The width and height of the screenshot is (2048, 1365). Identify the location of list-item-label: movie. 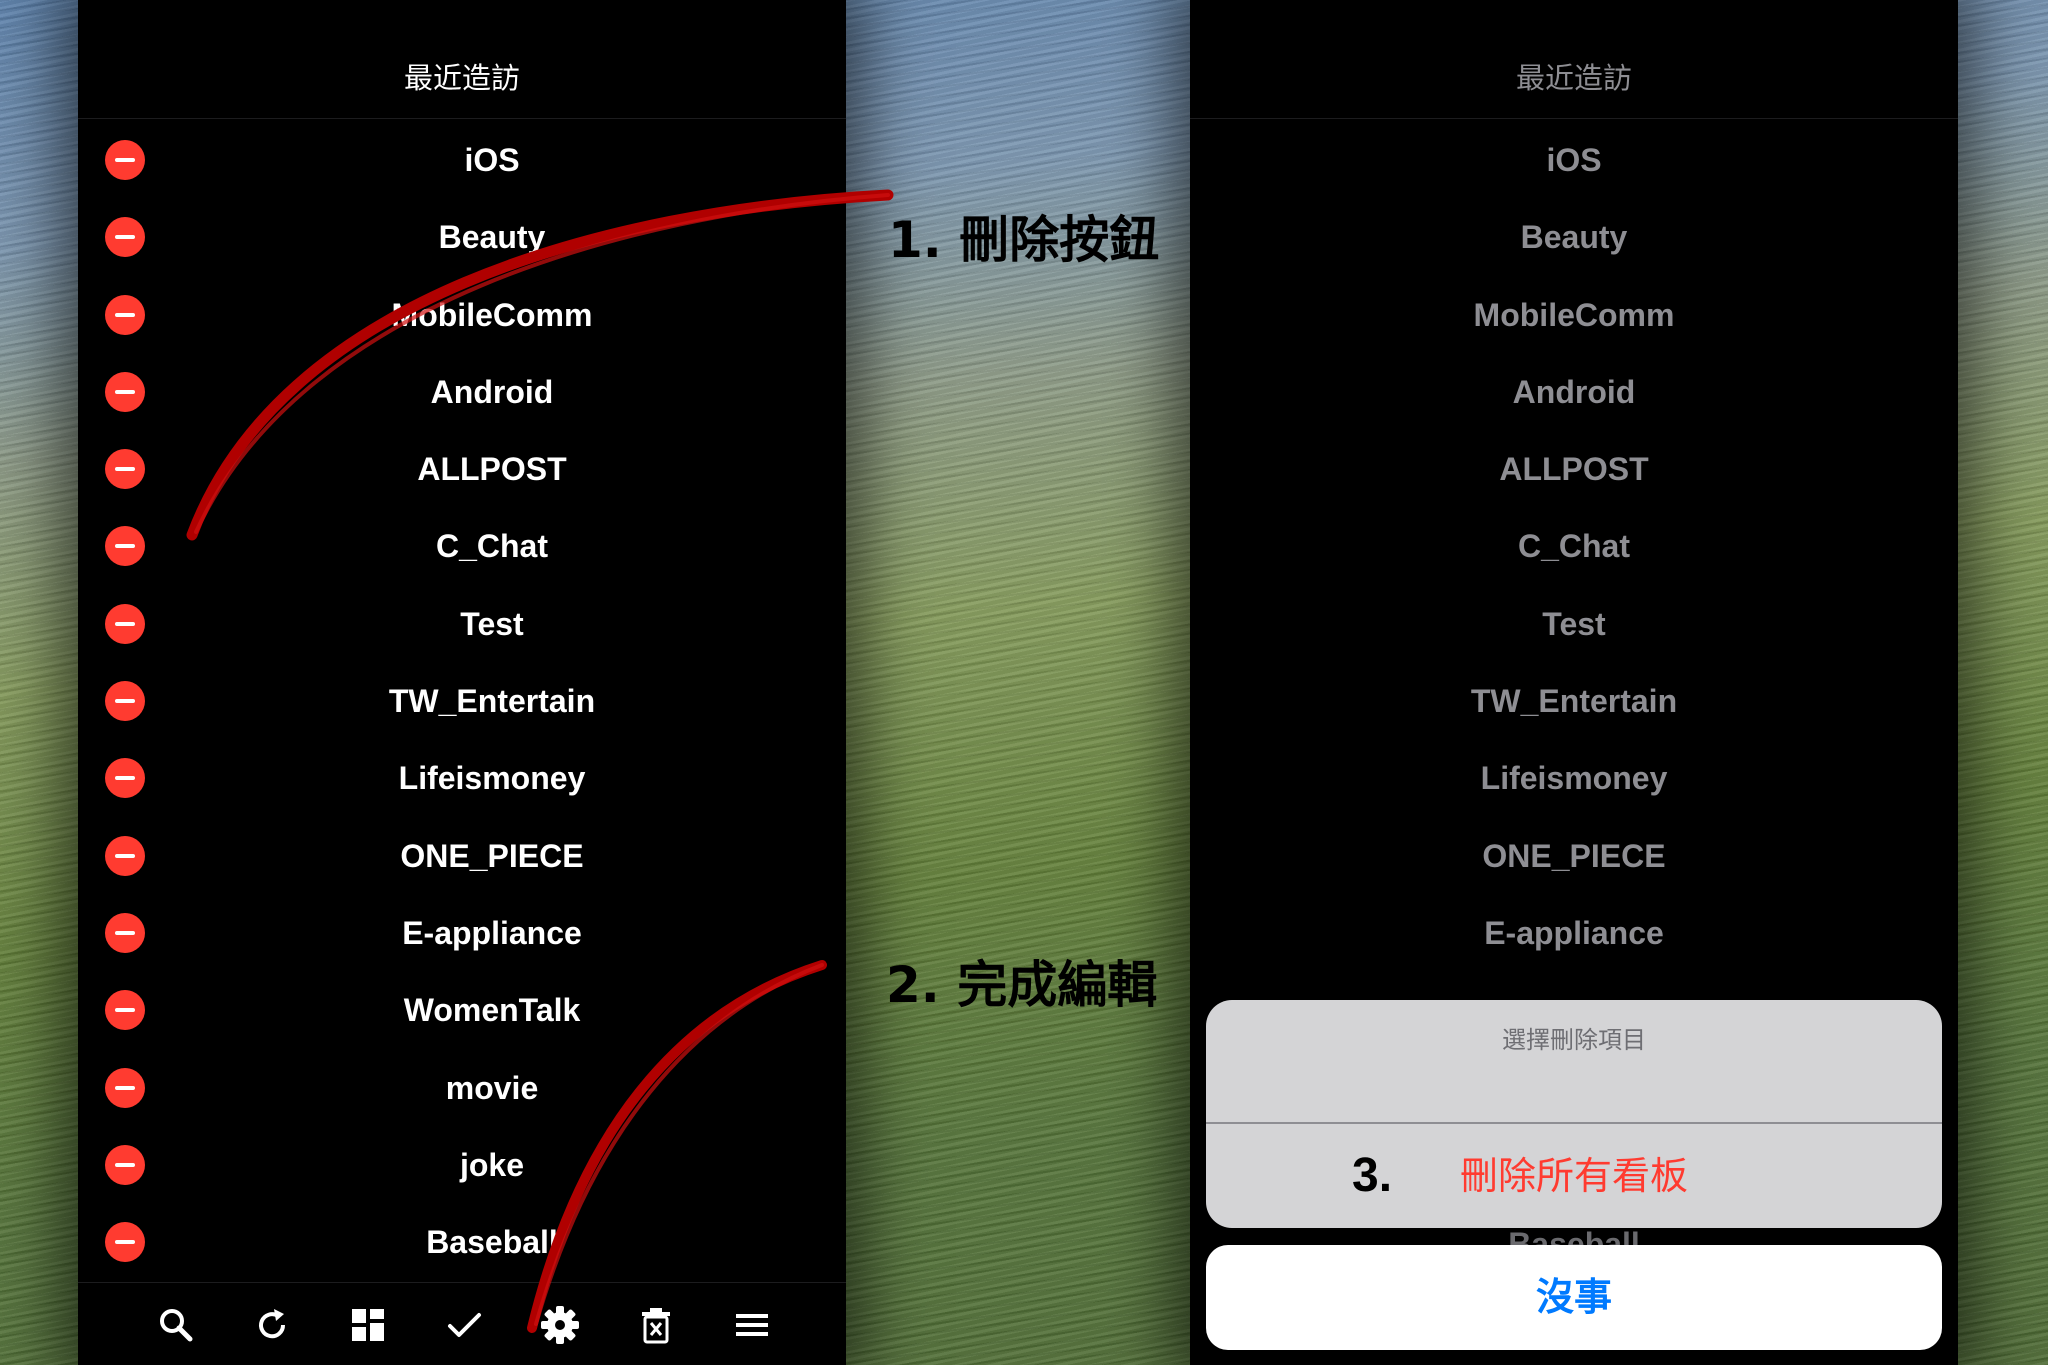
(492, 1087).